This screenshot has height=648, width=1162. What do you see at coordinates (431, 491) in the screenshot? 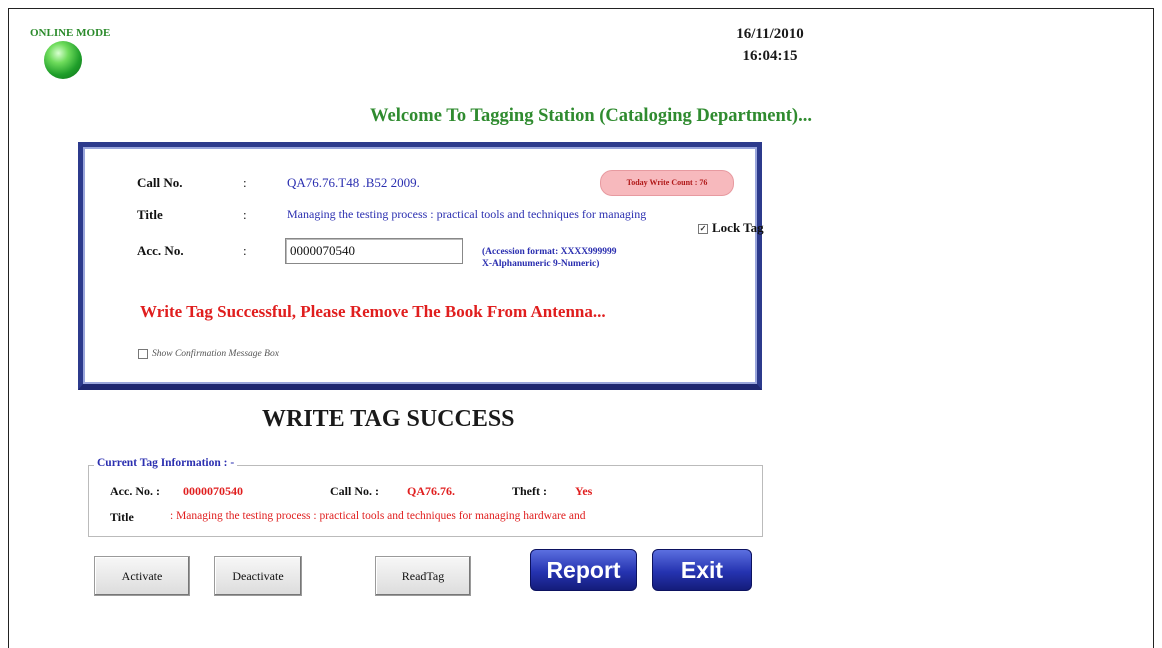
I see `info-call-value: QA76.76.` at bounding box center [431, 491].